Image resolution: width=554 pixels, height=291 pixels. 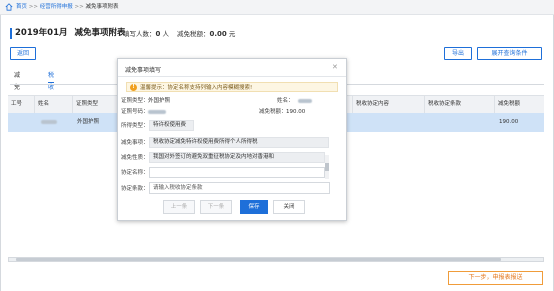 I want to click on filled-unit: 人, so click(x=165, y=34).